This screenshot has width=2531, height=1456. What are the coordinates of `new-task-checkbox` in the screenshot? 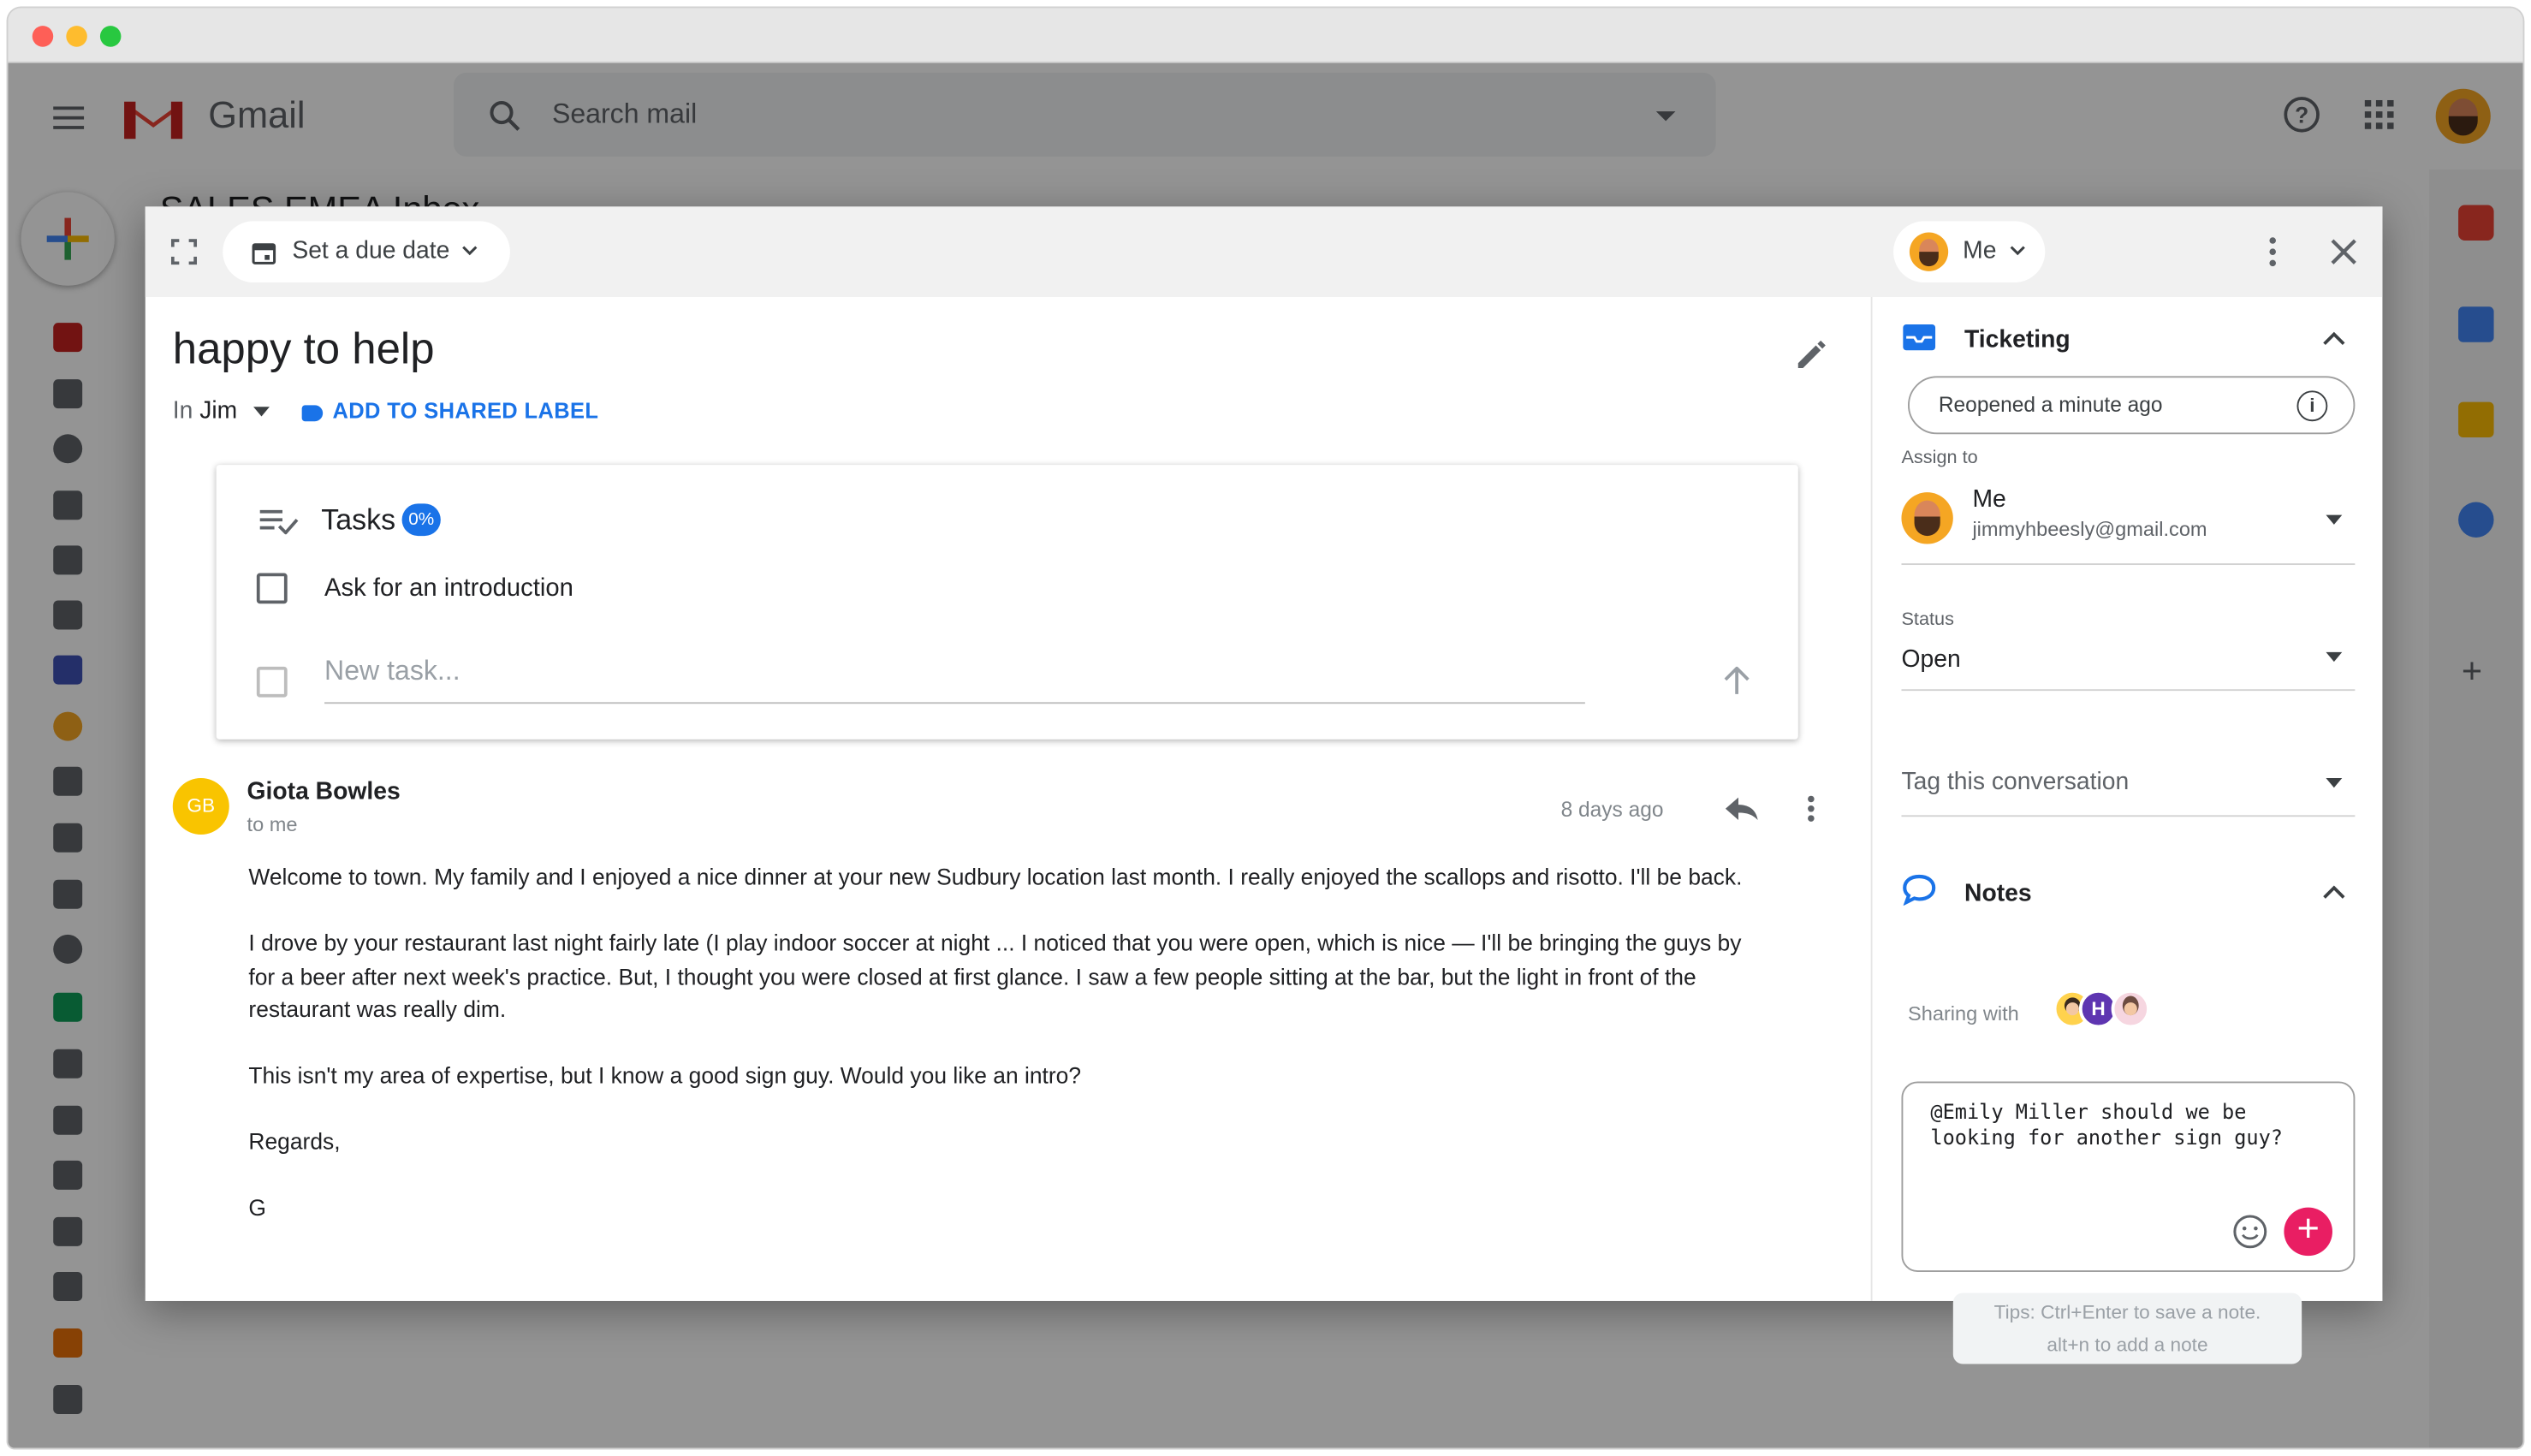 It's located at (272, 682).